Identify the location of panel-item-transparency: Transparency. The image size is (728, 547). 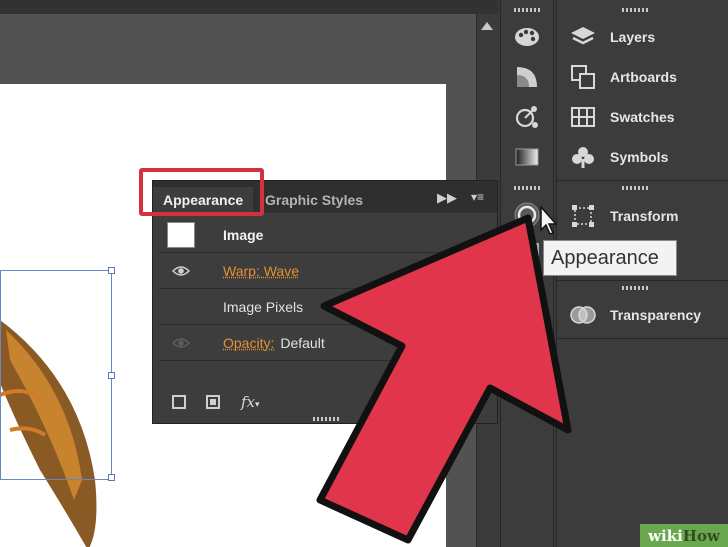
(642, 315).